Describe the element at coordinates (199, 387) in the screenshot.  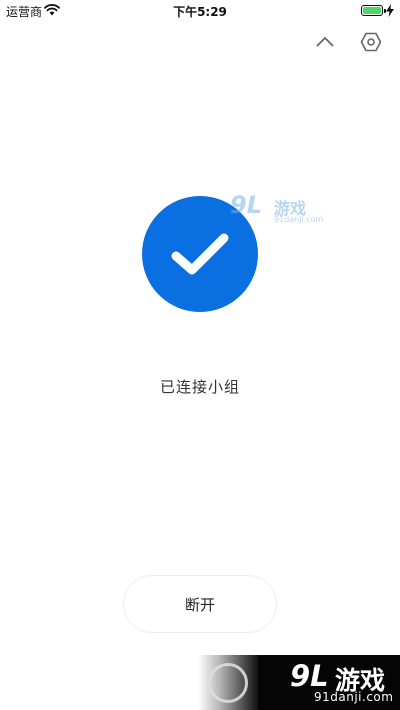
I see `connection-status-text: 已连接小组` at that location.